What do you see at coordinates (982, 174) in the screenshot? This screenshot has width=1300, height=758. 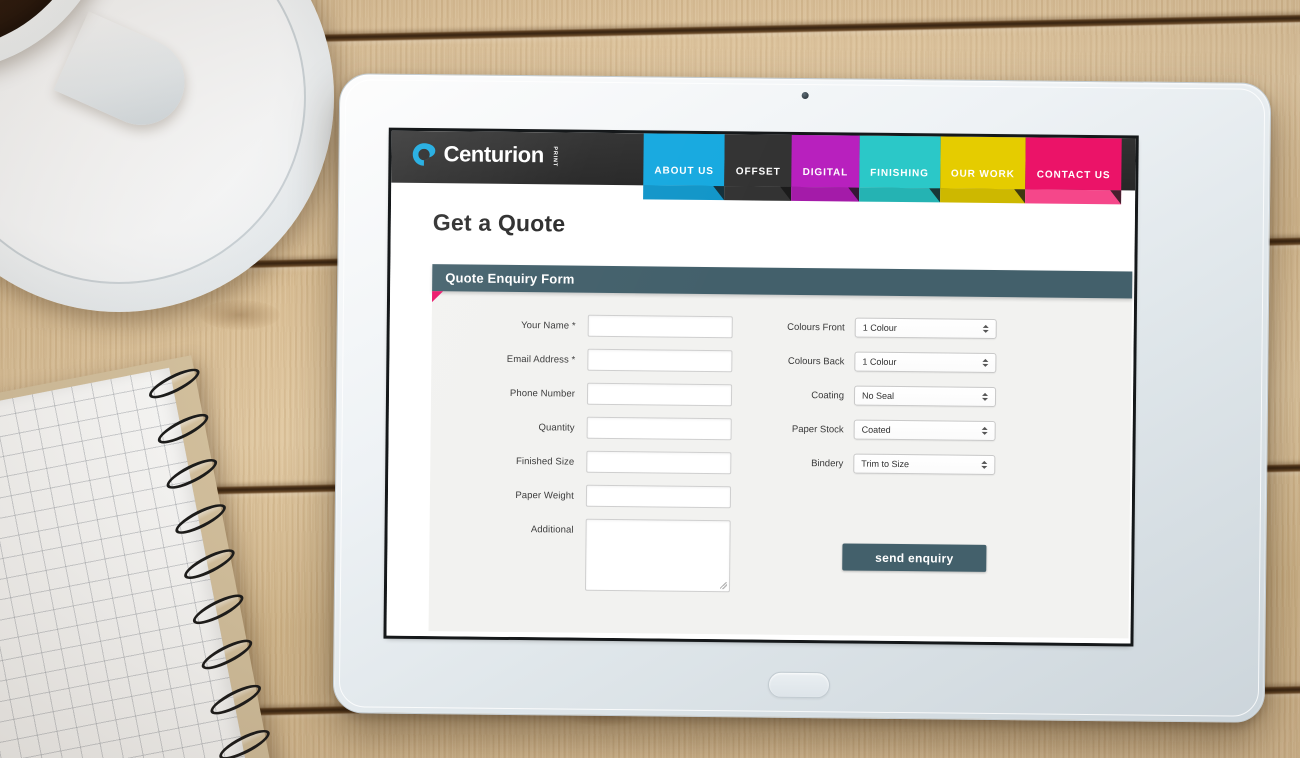 I see `nav-tab-label: OUR WORK` at bounding box center [982, 174].